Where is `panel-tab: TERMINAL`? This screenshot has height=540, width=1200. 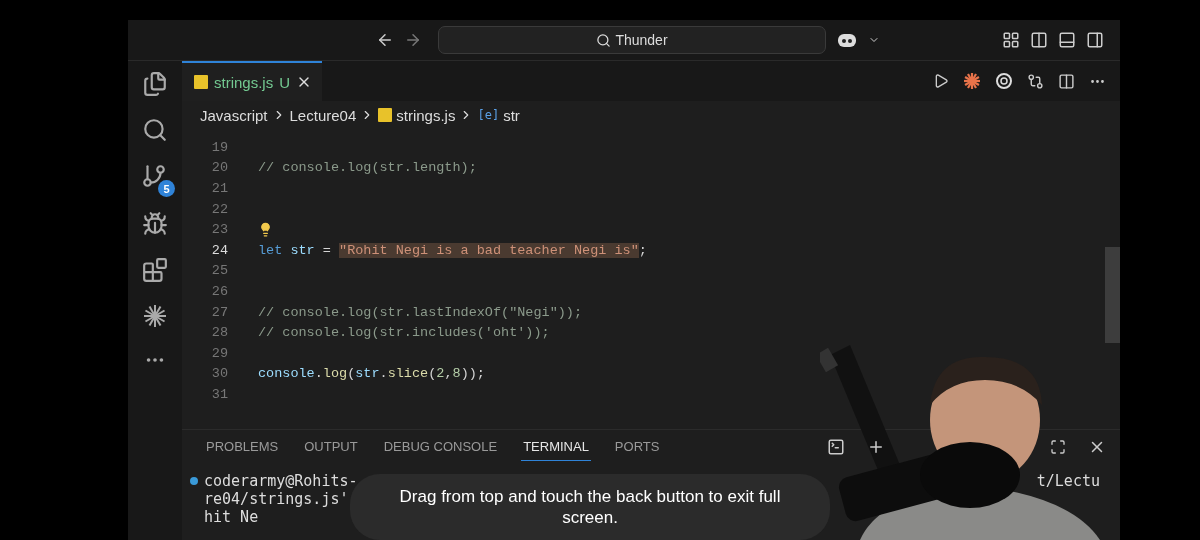 panel-tab: TERMINAL is located at coordinates (556, 447).